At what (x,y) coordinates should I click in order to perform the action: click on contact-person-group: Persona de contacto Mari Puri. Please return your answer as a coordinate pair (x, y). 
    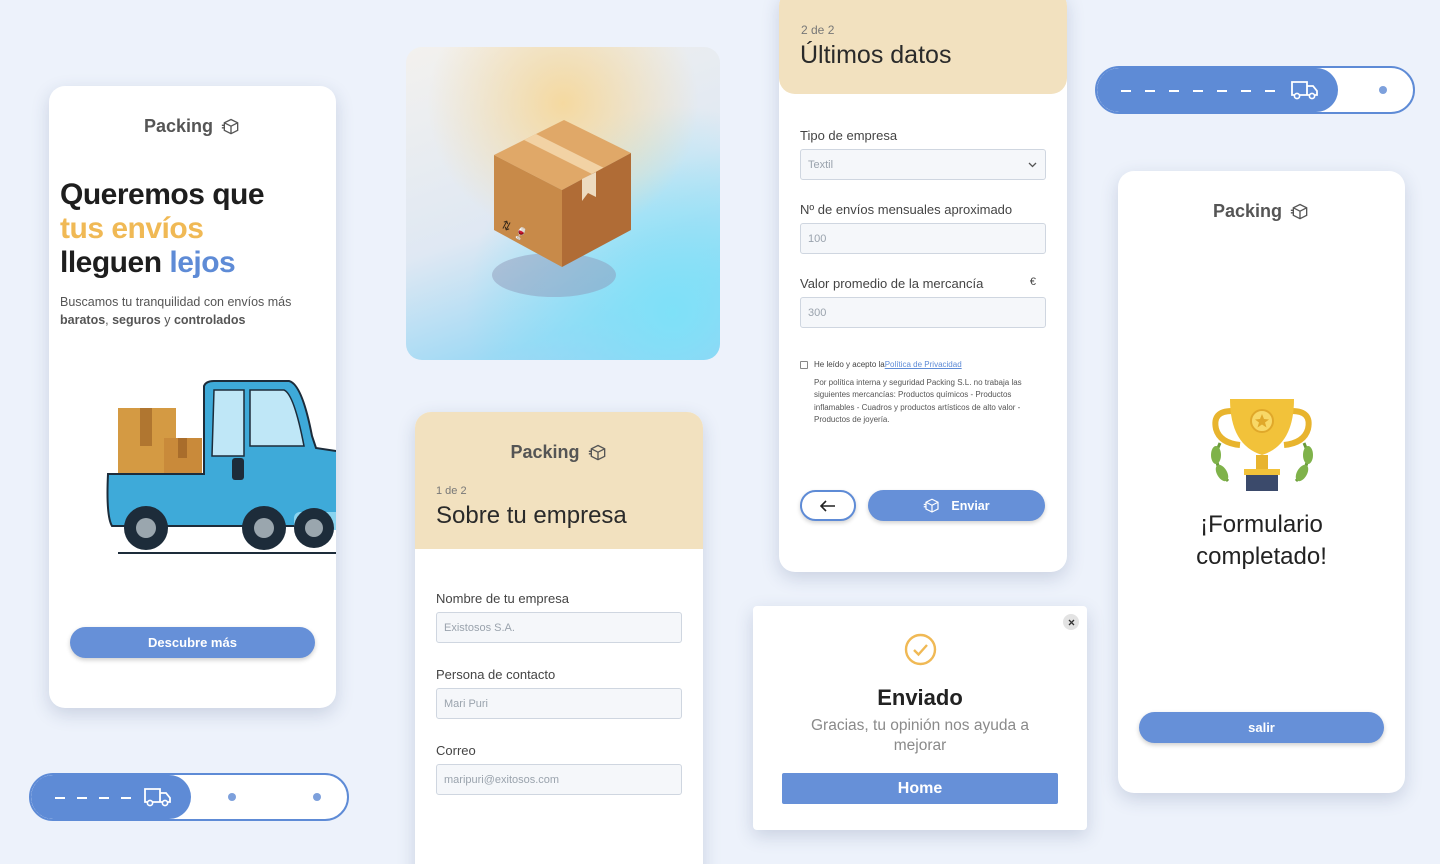
    Looking at the image, I should click on (559, 693).